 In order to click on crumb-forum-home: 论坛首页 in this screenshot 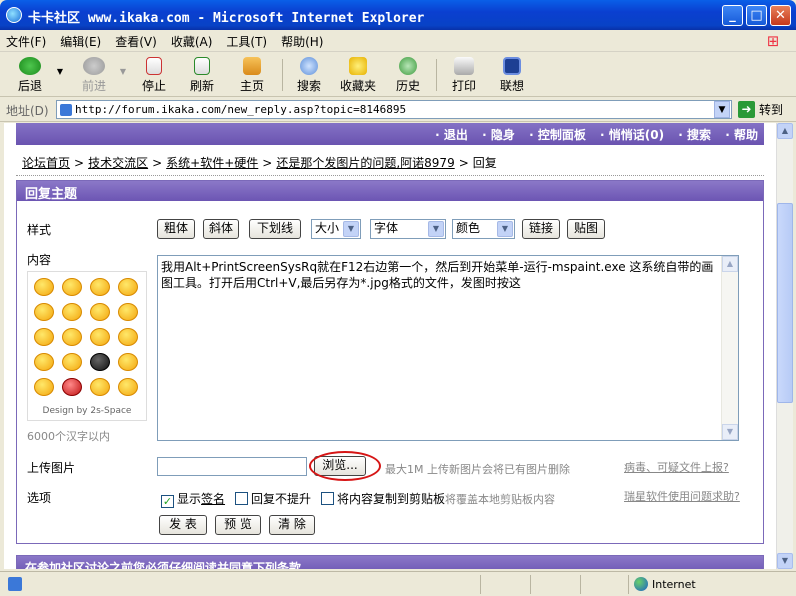, I will do `click(46, 163)`.